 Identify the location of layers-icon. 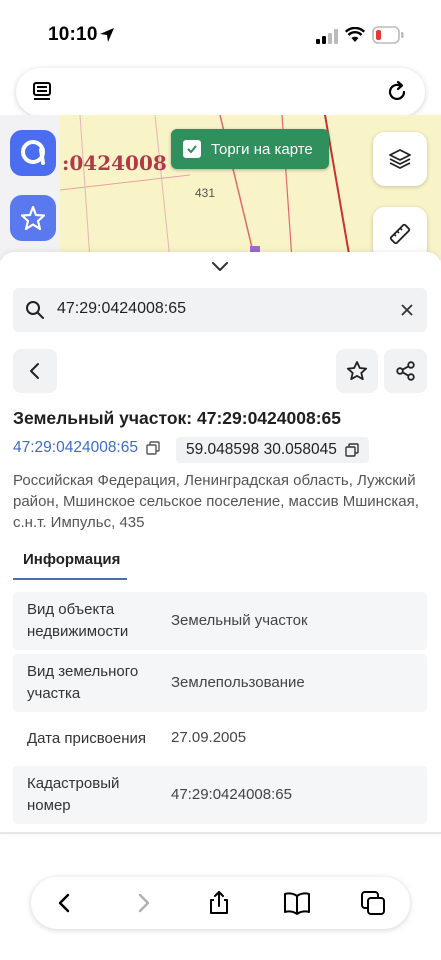
(400, 159).